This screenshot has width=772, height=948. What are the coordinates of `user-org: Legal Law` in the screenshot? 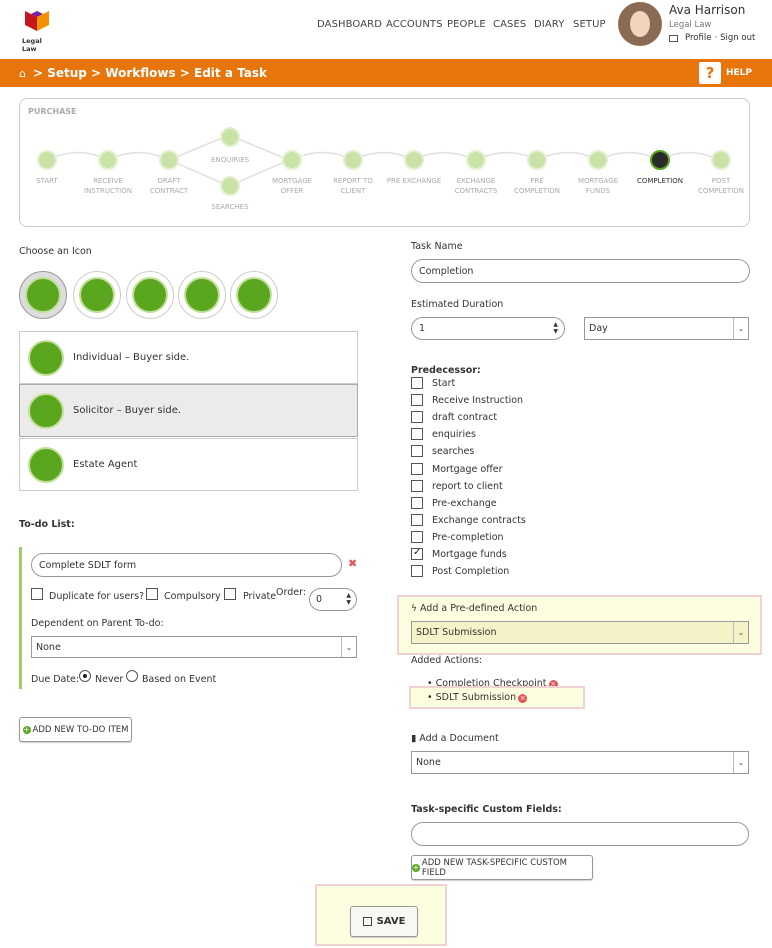 It's located at (690, 25).